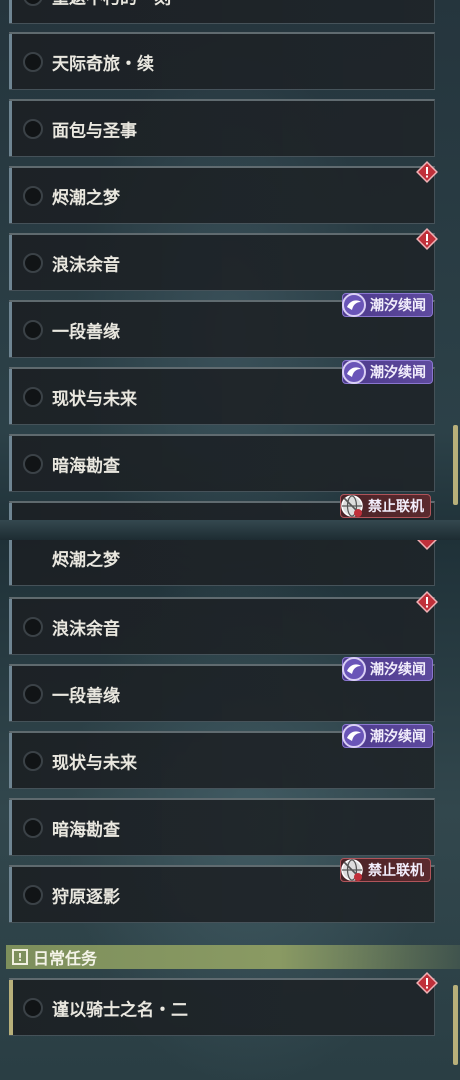 The height and width of the screenshot is (1080, 460). I want to click on quest-label: 面包与圣事, so click(94, 131).